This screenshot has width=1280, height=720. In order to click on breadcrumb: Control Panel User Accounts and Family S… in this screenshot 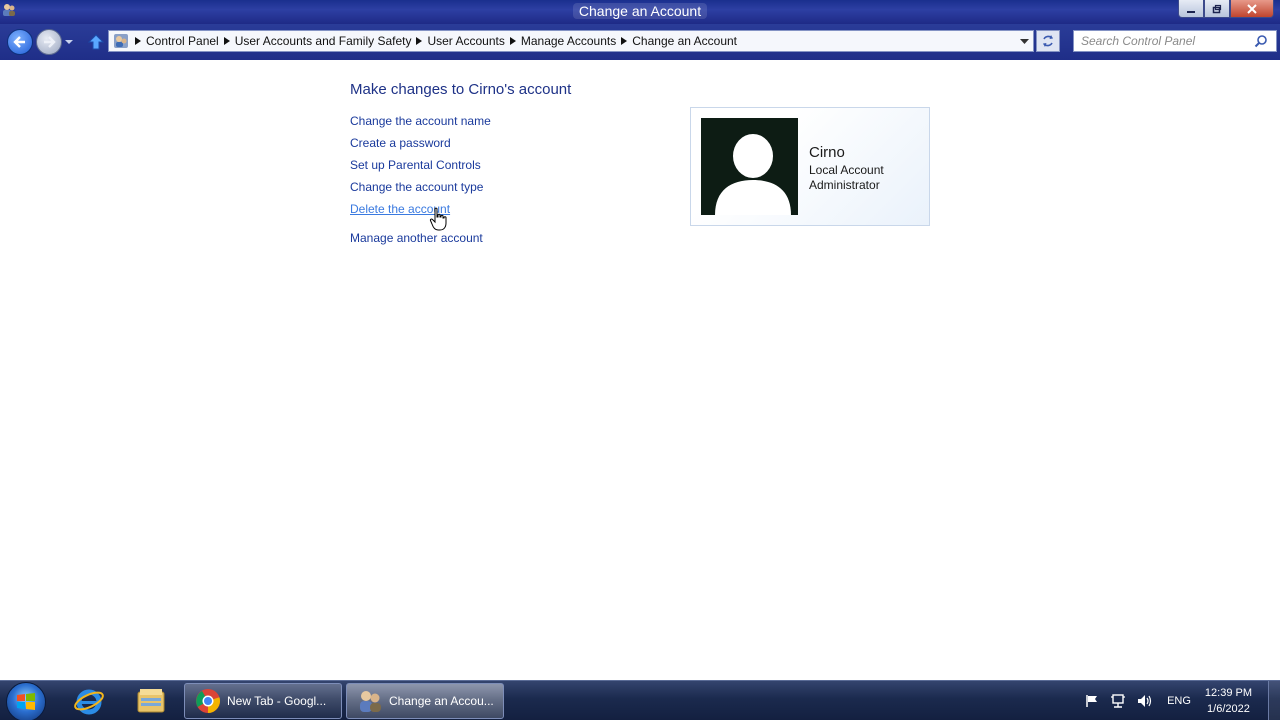, I will do `click(433, 41)`.